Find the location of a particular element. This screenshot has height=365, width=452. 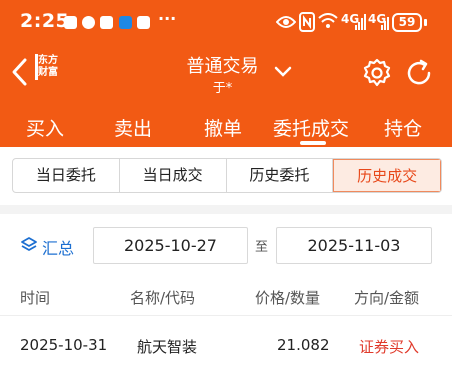

active-tab-indicator is located at coordinates (313, 143).